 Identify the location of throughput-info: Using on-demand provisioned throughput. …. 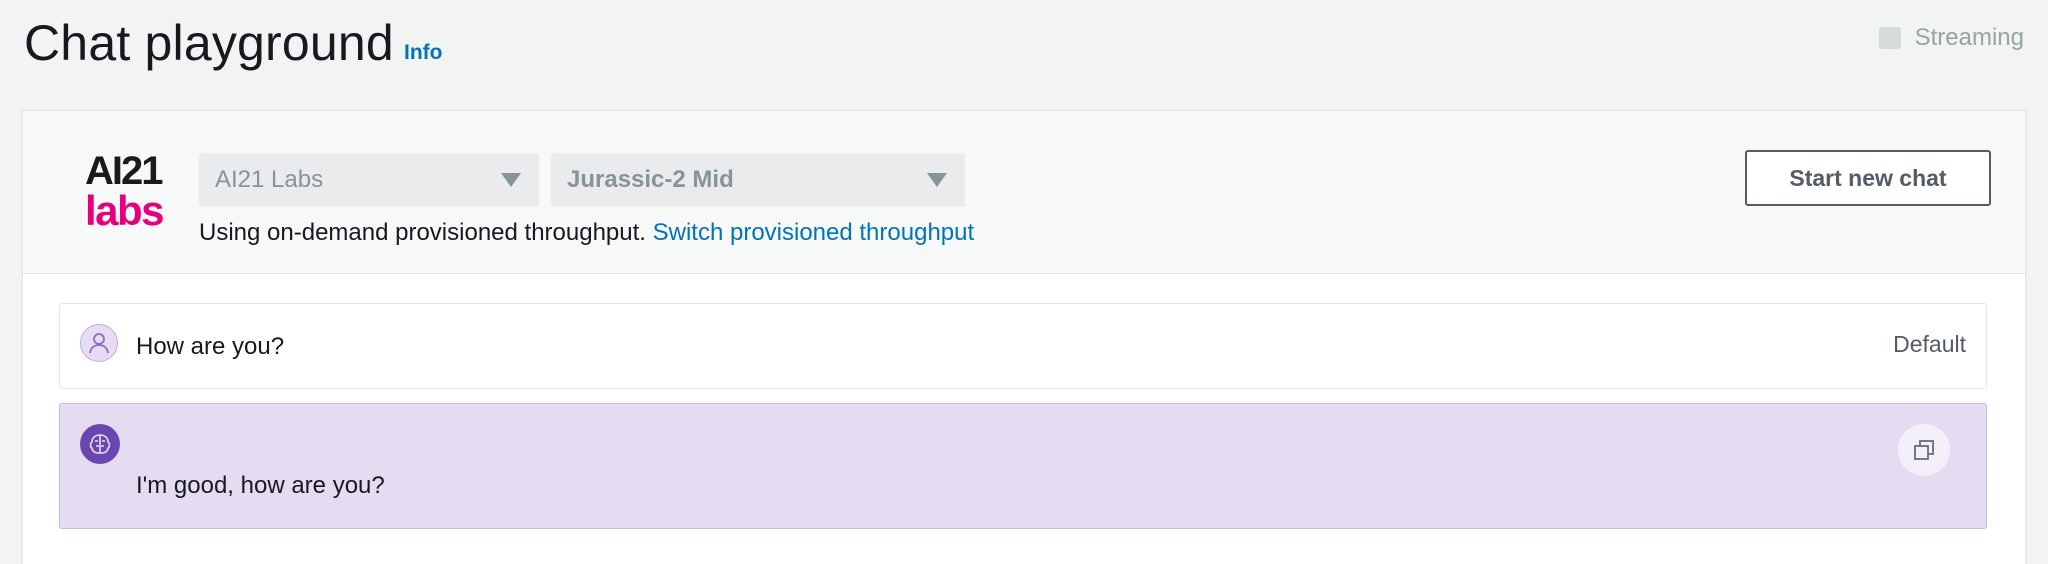
(586, 233).